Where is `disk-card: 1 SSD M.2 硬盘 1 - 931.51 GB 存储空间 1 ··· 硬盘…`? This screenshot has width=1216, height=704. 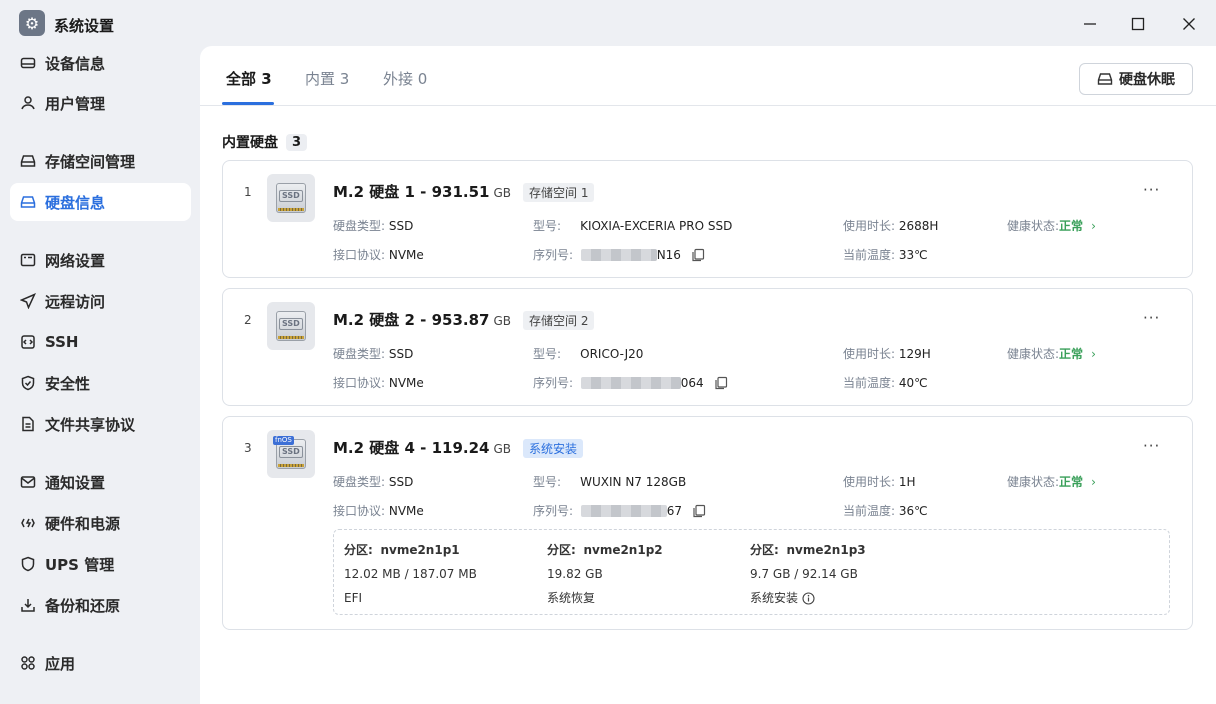
disk-card: 1 SSD M.2 硬盘 1 - 931.51 GB 存储空间 1 ··· 硬盘… is located at coordinates (707, 219).